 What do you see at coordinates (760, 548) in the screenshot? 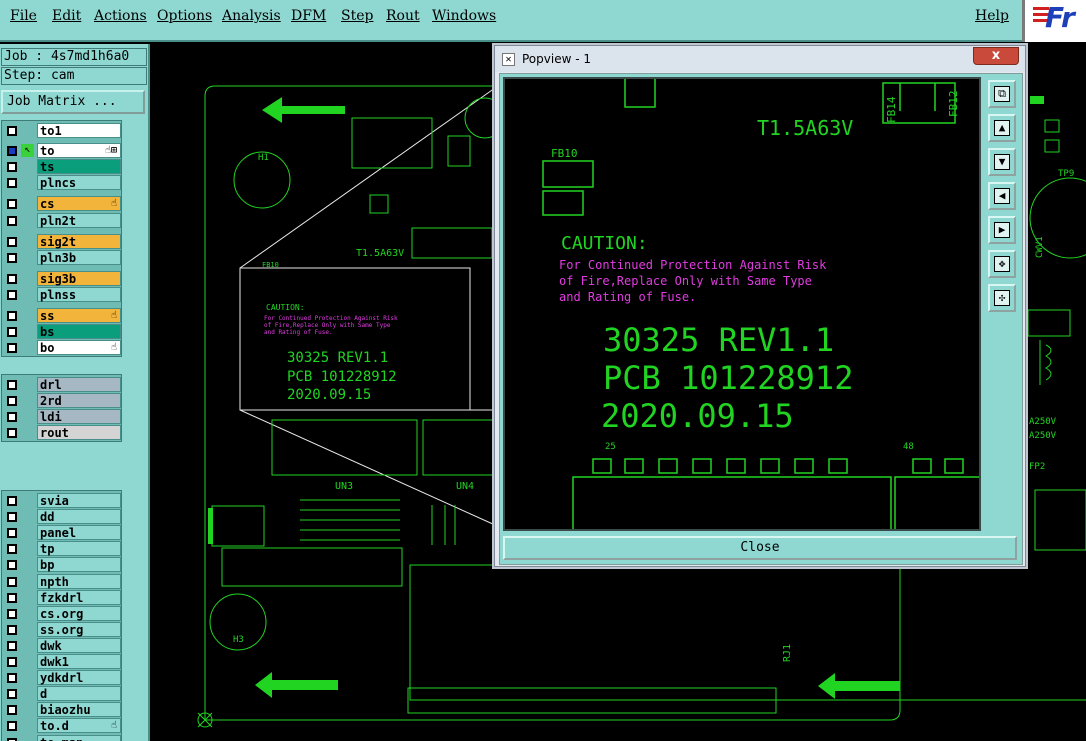
I see `popview-close-button: Close` at bounding box center [760, 548].